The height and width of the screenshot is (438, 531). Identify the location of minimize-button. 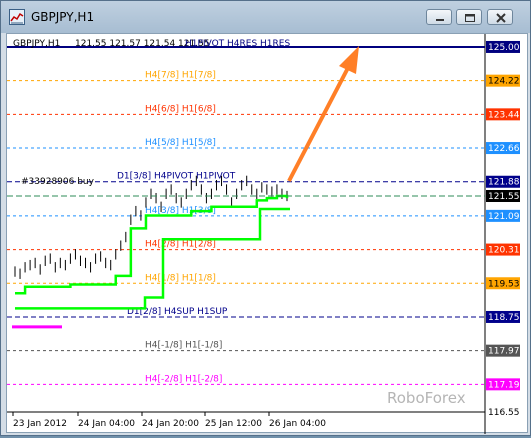
(439, 17).